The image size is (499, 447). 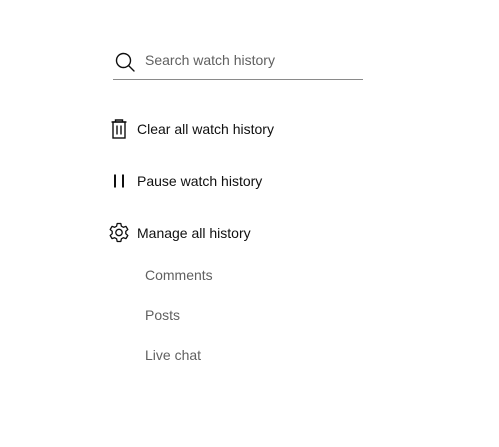 I want to click on gear-icon, so click(x=119, y=233).